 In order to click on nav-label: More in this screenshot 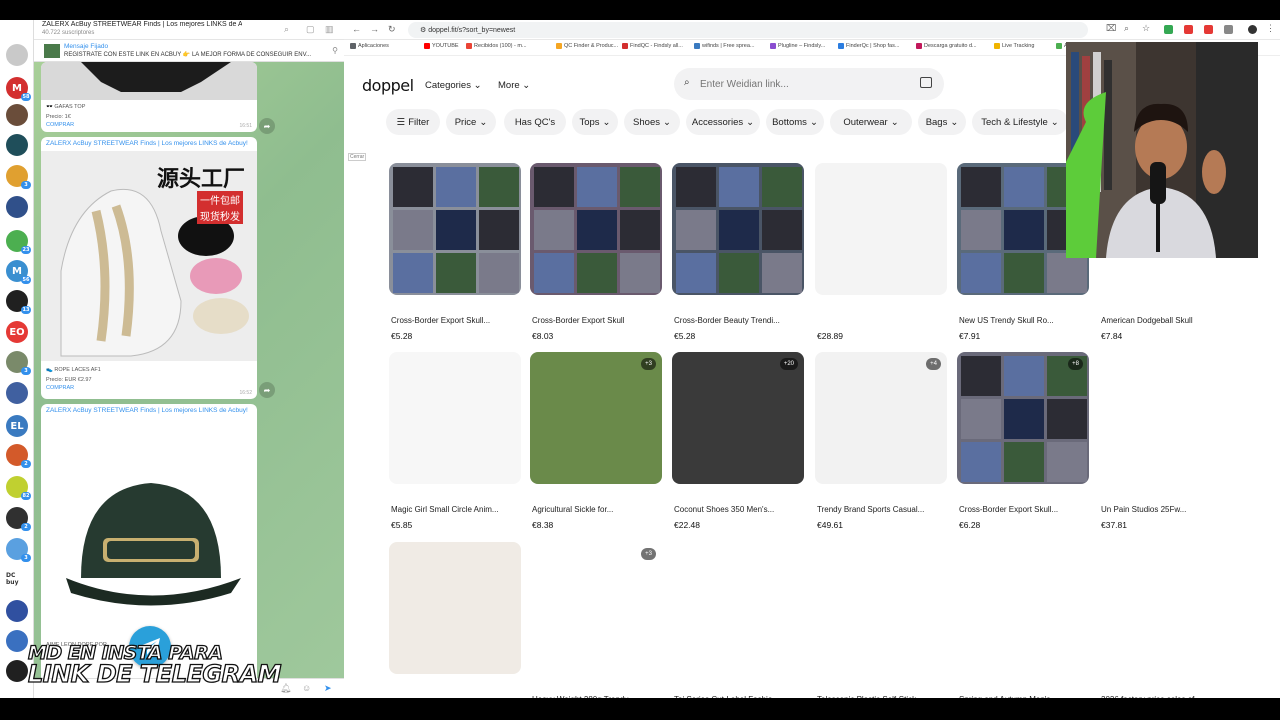, I will do `click(509, 85)`.